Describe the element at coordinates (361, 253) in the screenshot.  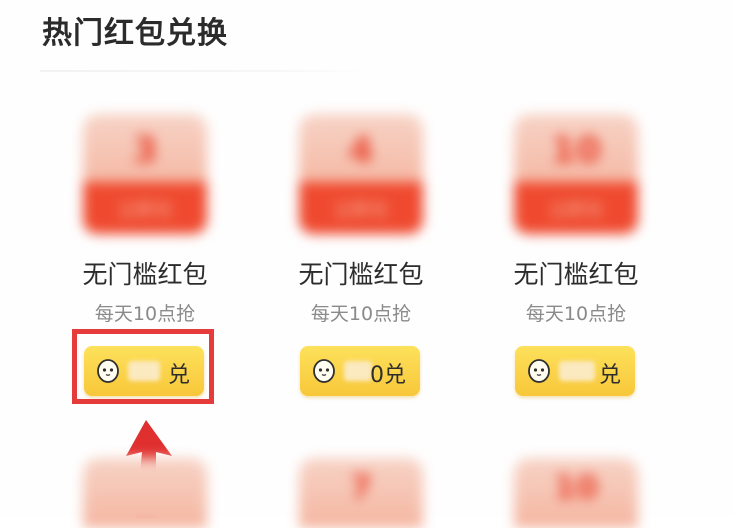
I see `redpacket-card-2: 4 立即兑 无门槛红包 每天10点抢 0兑` at that location.